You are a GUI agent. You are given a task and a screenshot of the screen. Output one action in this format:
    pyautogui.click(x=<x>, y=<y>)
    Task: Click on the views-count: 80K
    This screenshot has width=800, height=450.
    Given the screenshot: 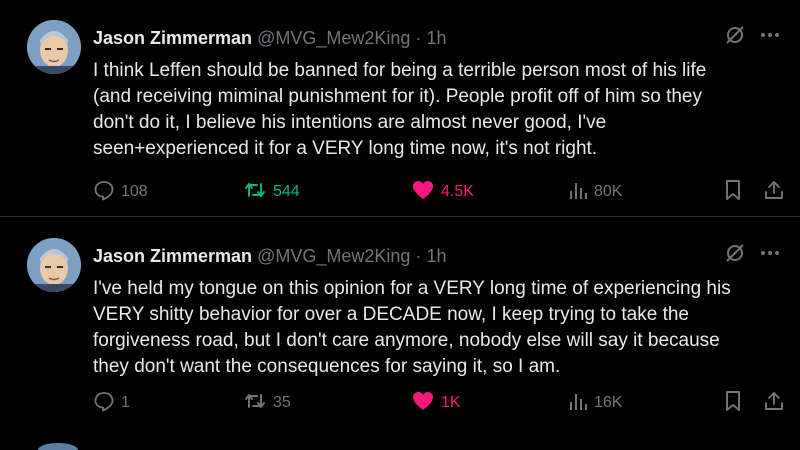 What is the action you would take?
    pyautogui.click(x=608, y=191)
    